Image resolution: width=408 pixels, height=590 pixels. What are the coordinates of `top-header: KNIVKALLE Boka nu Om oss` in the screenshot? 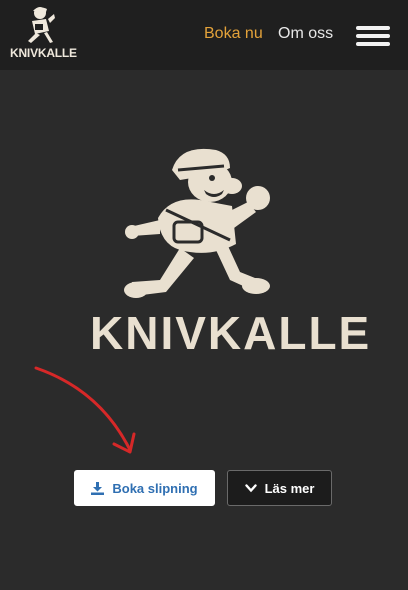 It's located at (204, 35).